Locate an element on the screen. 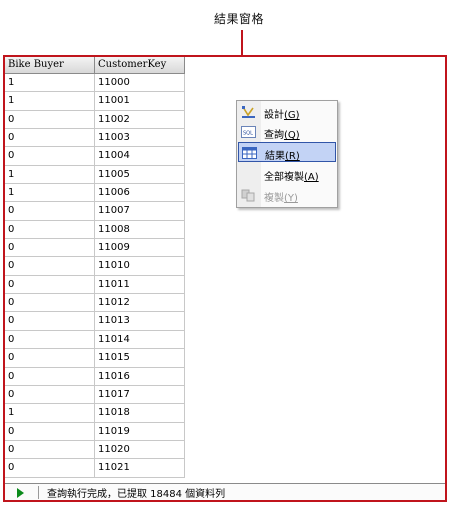 This screenshot has width=455, height=510. results-grid-icon is located at coordinates (249, 153).